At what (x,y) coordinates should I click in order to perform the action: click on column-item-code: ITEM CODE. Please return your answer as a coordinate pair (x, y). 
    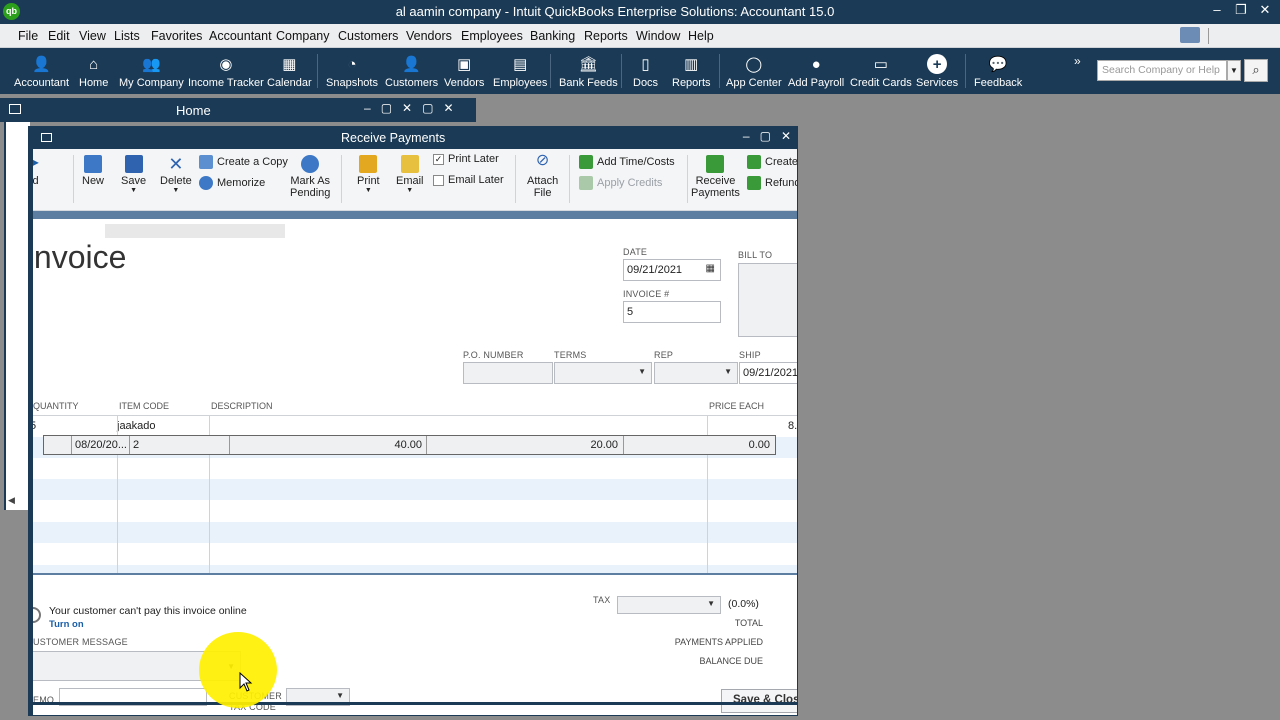
    Looking at the image, I should click on (144, 406).